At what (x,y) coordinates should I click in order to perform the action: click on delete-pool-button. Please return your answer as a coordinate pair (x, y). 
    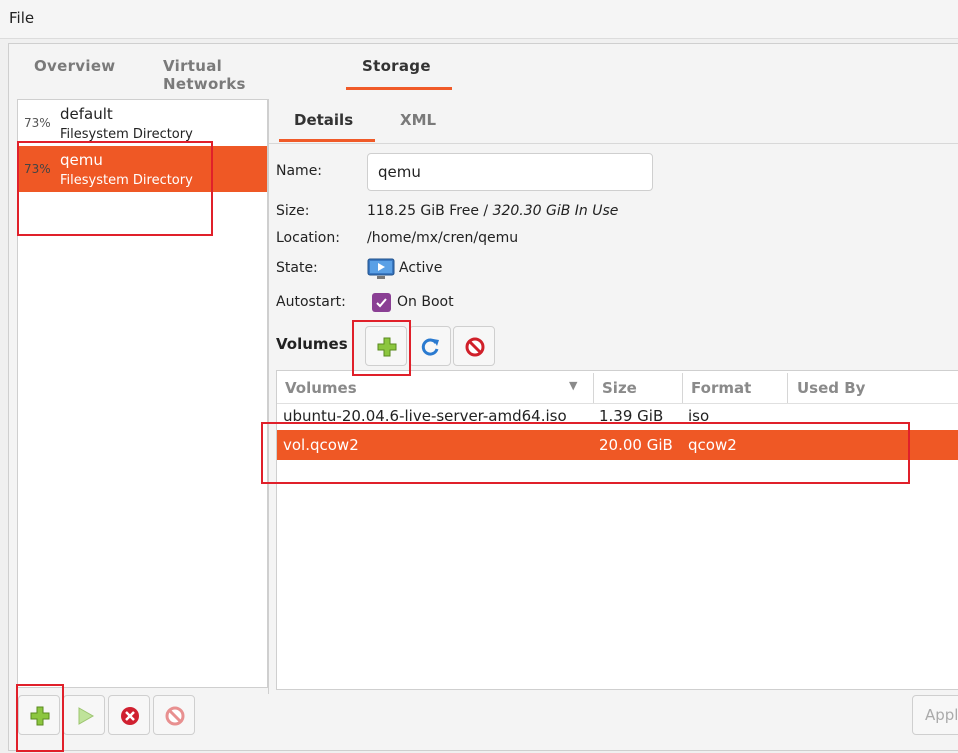
    Looking at the image, I should click on (174, 715).